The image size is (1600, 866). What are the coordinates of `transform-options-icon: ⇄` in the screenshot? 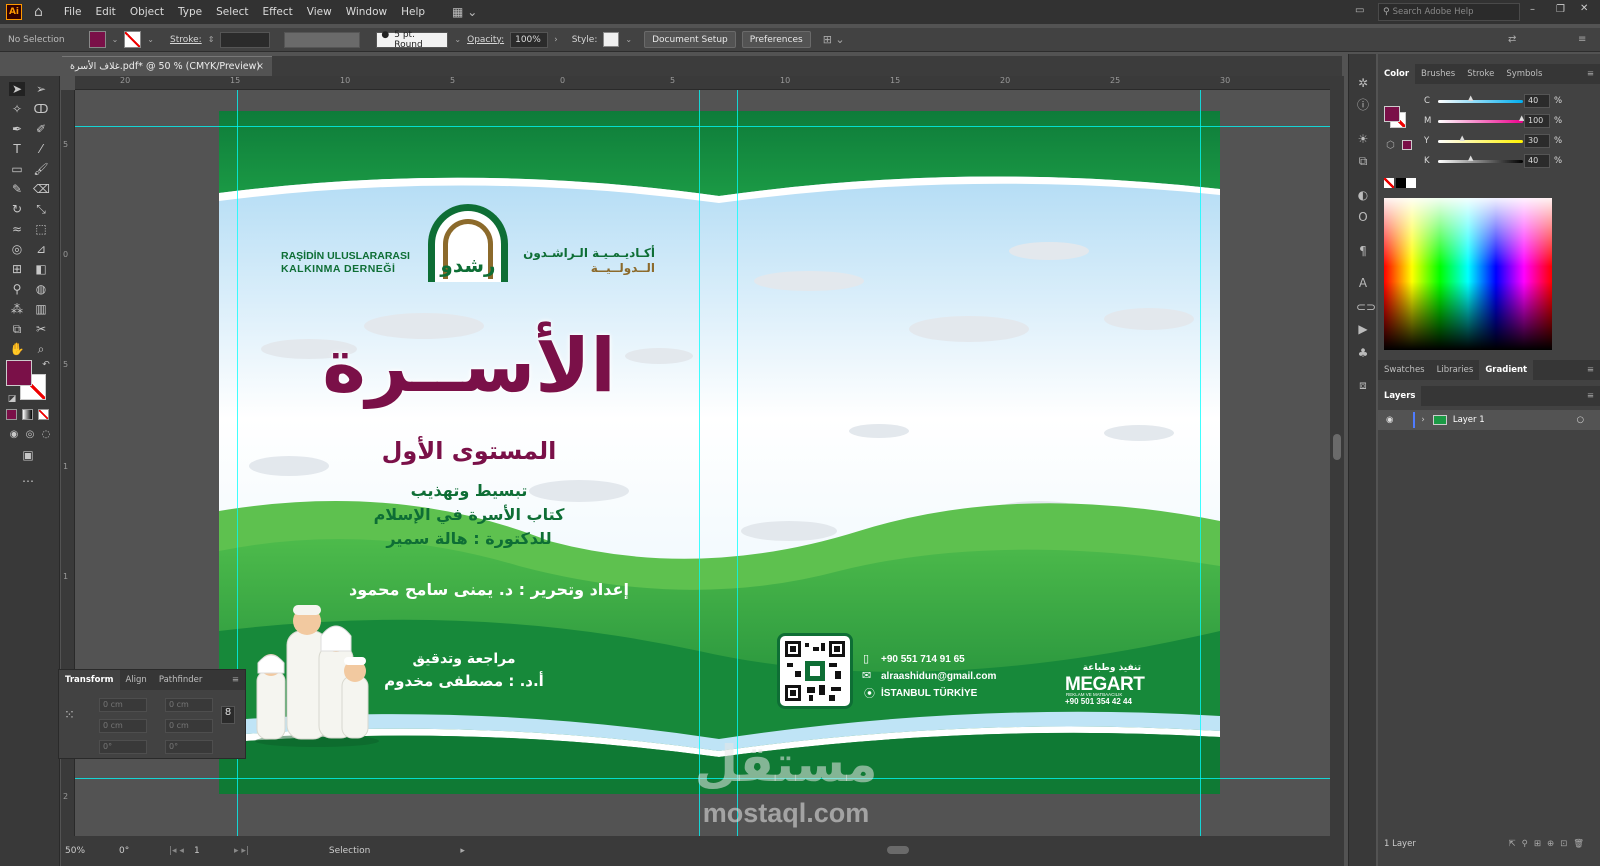 It's located at (1512, 39).